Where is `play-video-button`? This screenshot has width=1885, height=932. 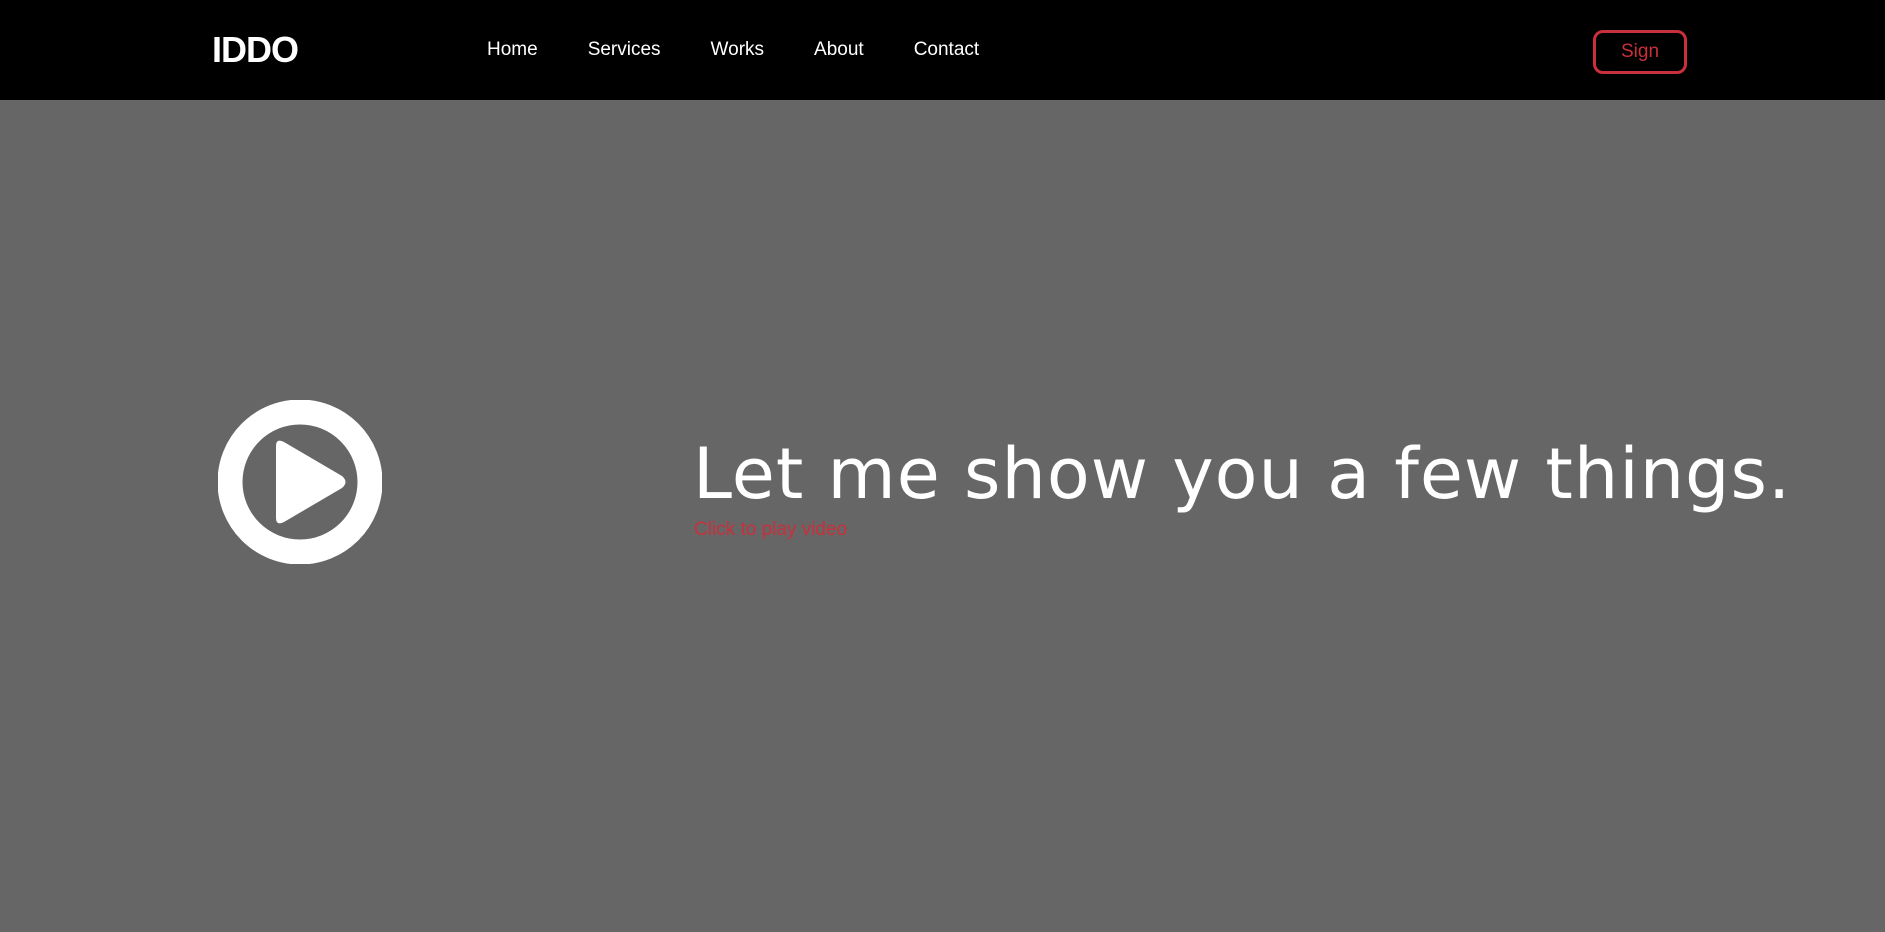 play-video-button is located at coordinates (300, 482).